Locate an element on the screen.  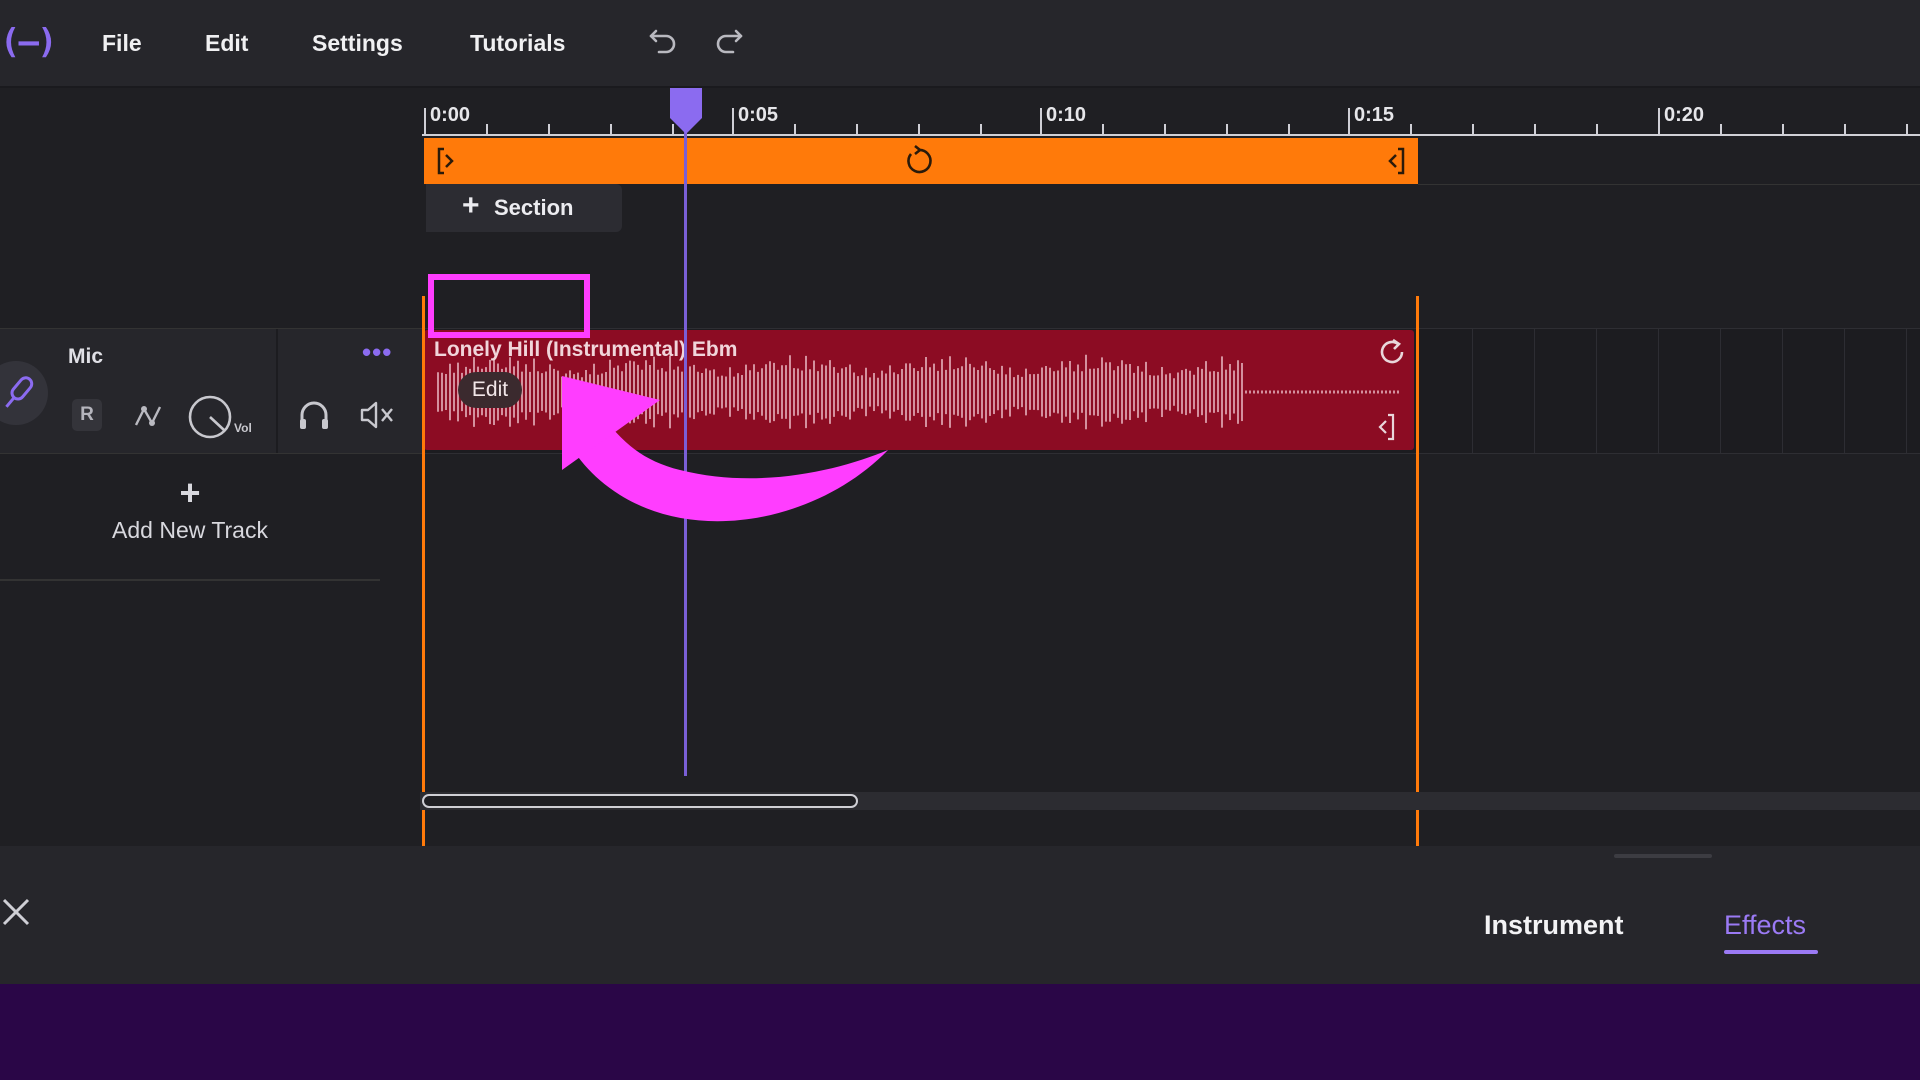
redo-icon is located at coordinates (729, 39).